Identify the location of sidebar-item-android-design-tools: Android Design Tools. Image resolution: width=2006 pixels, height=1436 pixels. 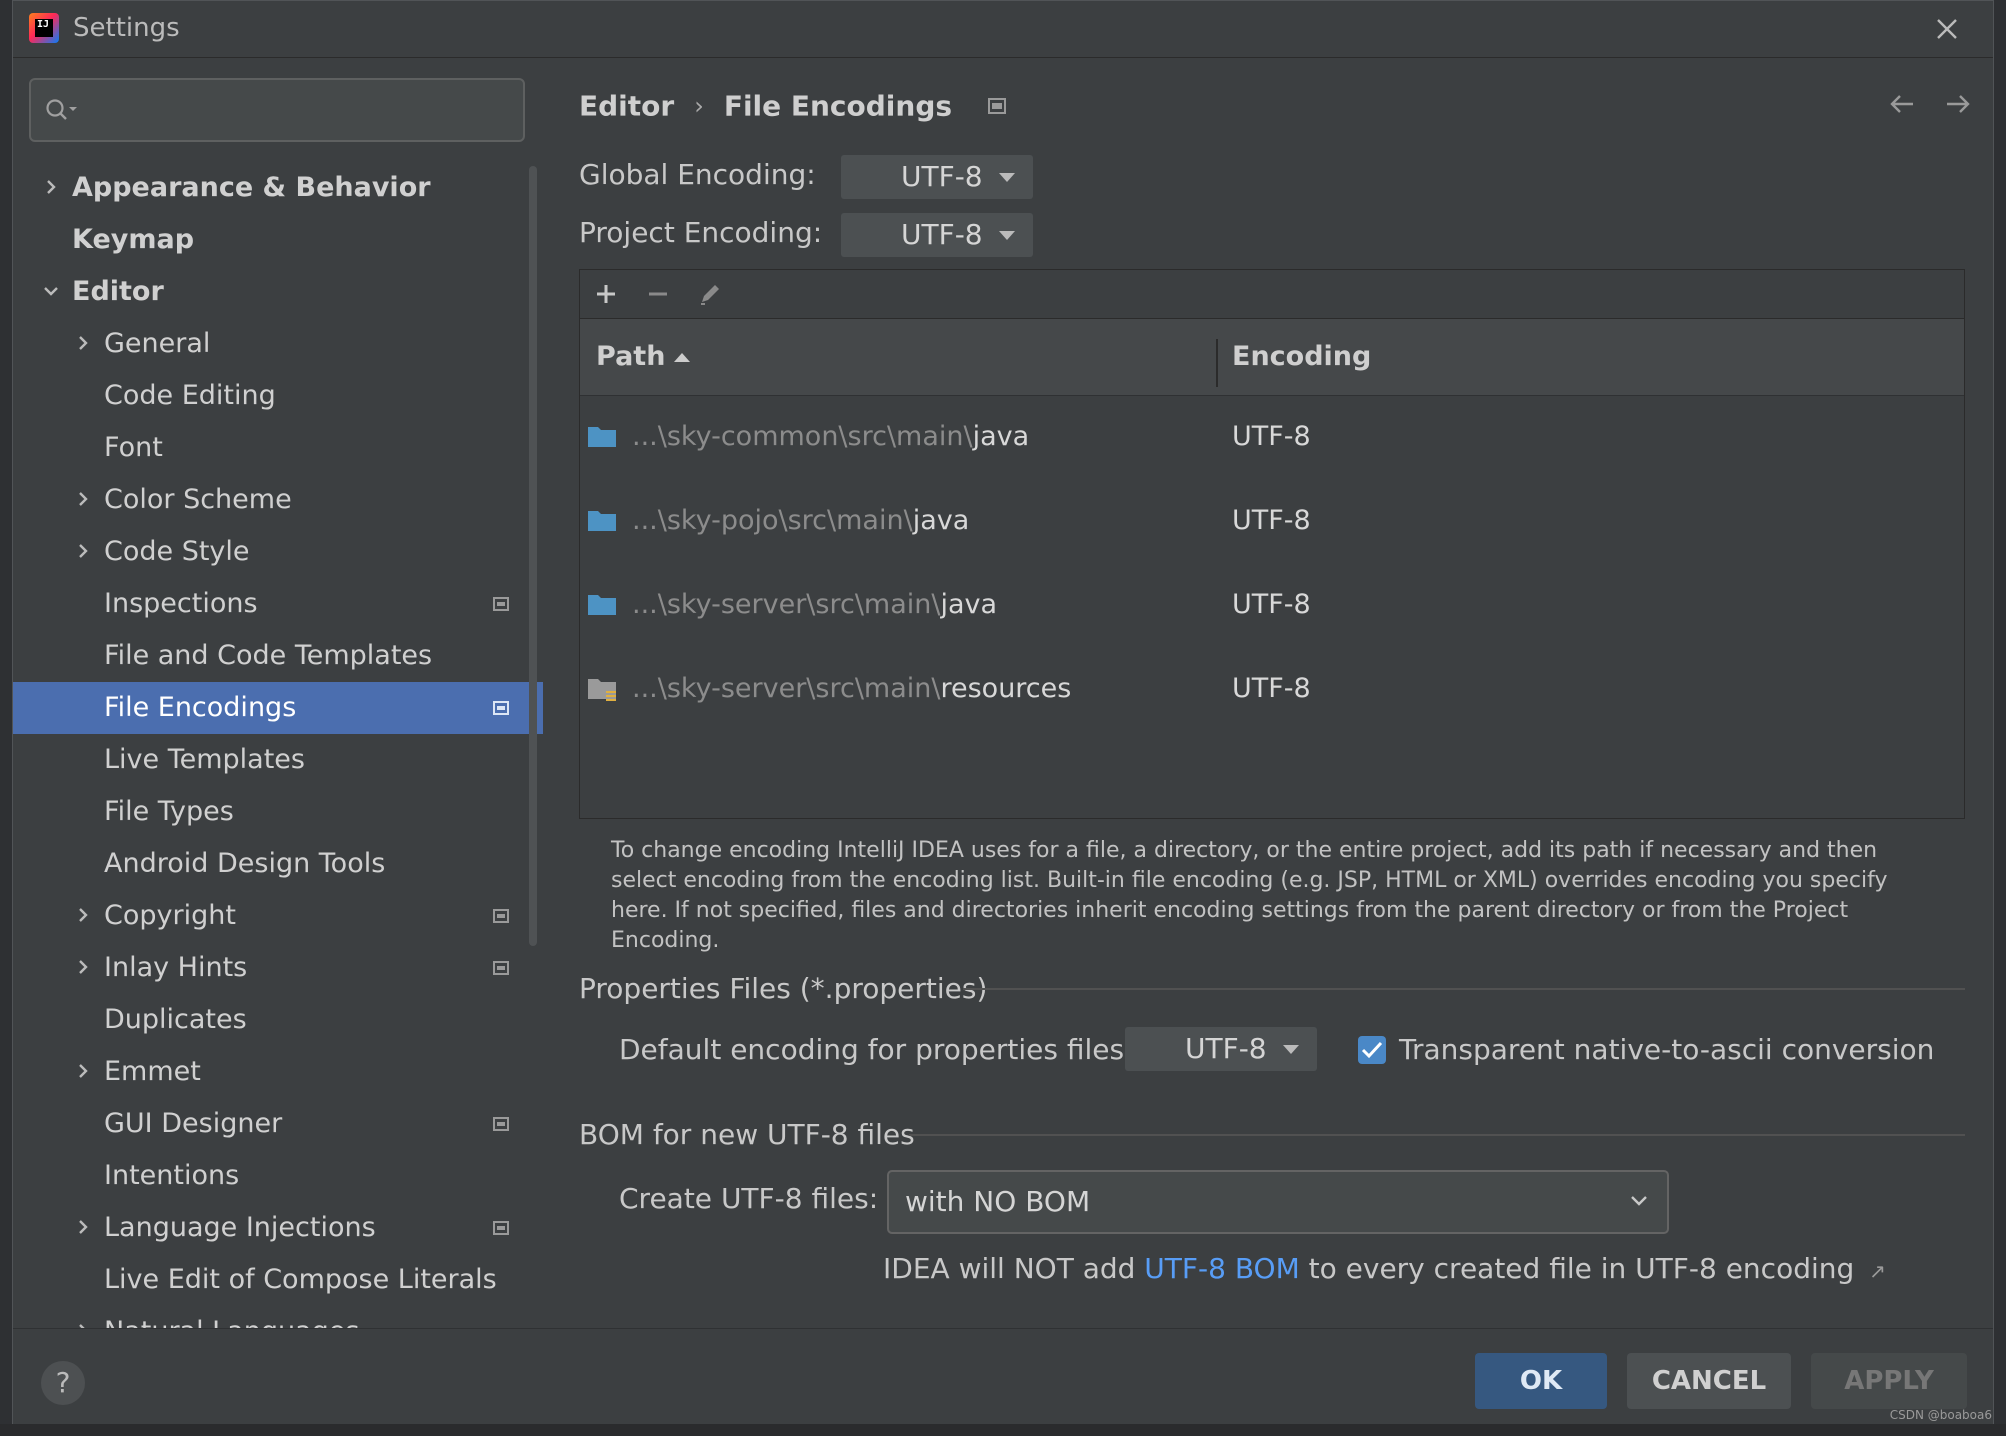
(278, 864).